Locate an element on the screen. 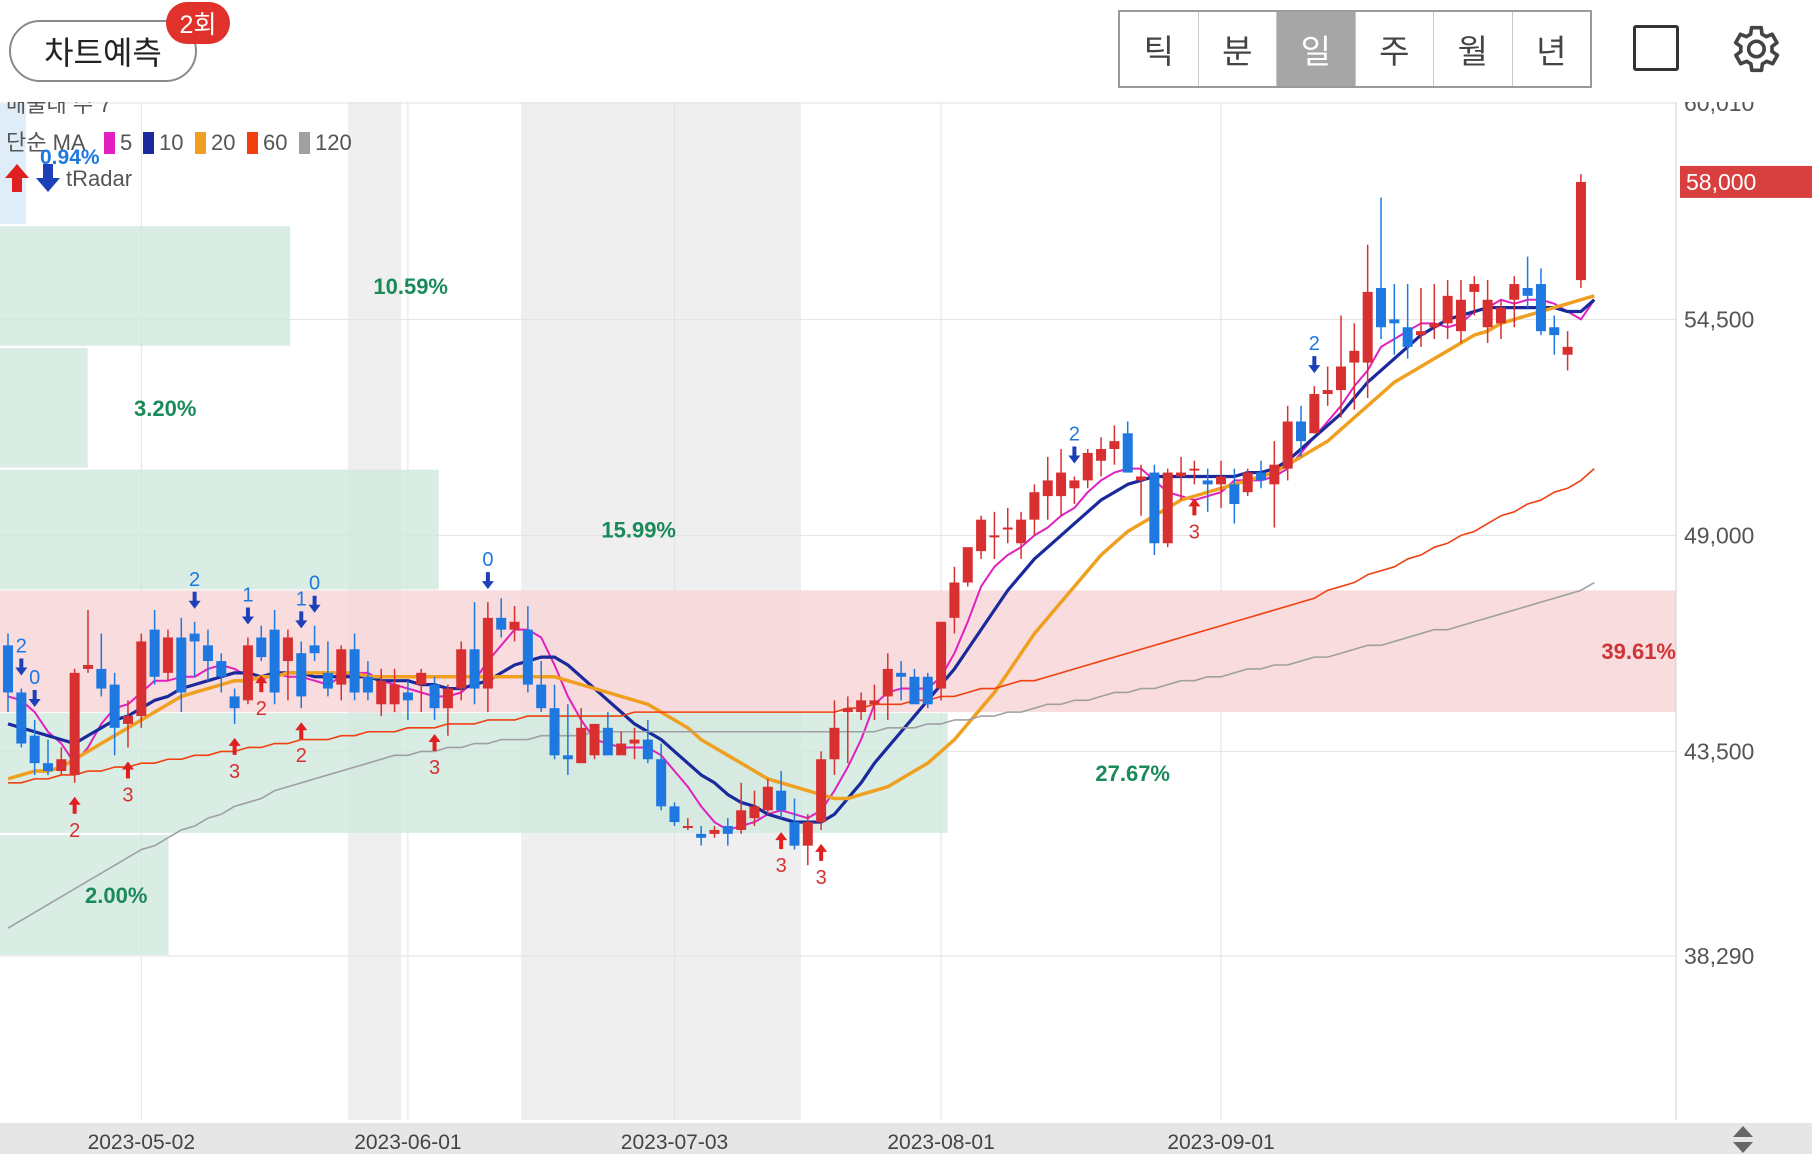 The height and width of the screenshot is (1154, 1812). last-price-label: 58,000 is located at coordinates (1721, 182).